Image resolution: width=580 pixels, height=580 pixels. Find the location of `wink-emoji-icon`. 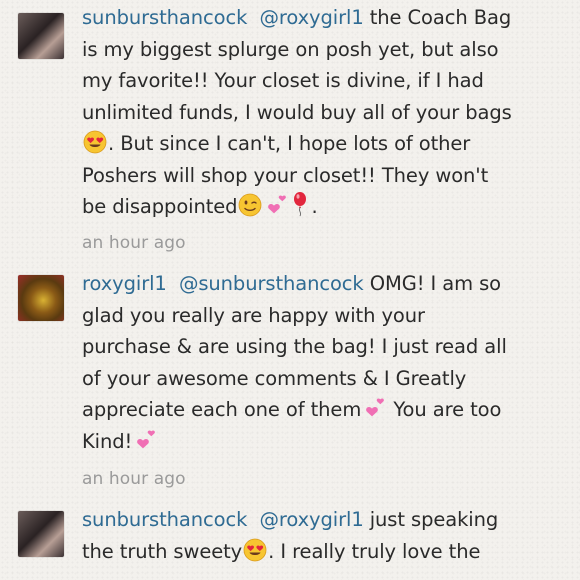

wink-emoji-icon is located at coordinates (250, 205).